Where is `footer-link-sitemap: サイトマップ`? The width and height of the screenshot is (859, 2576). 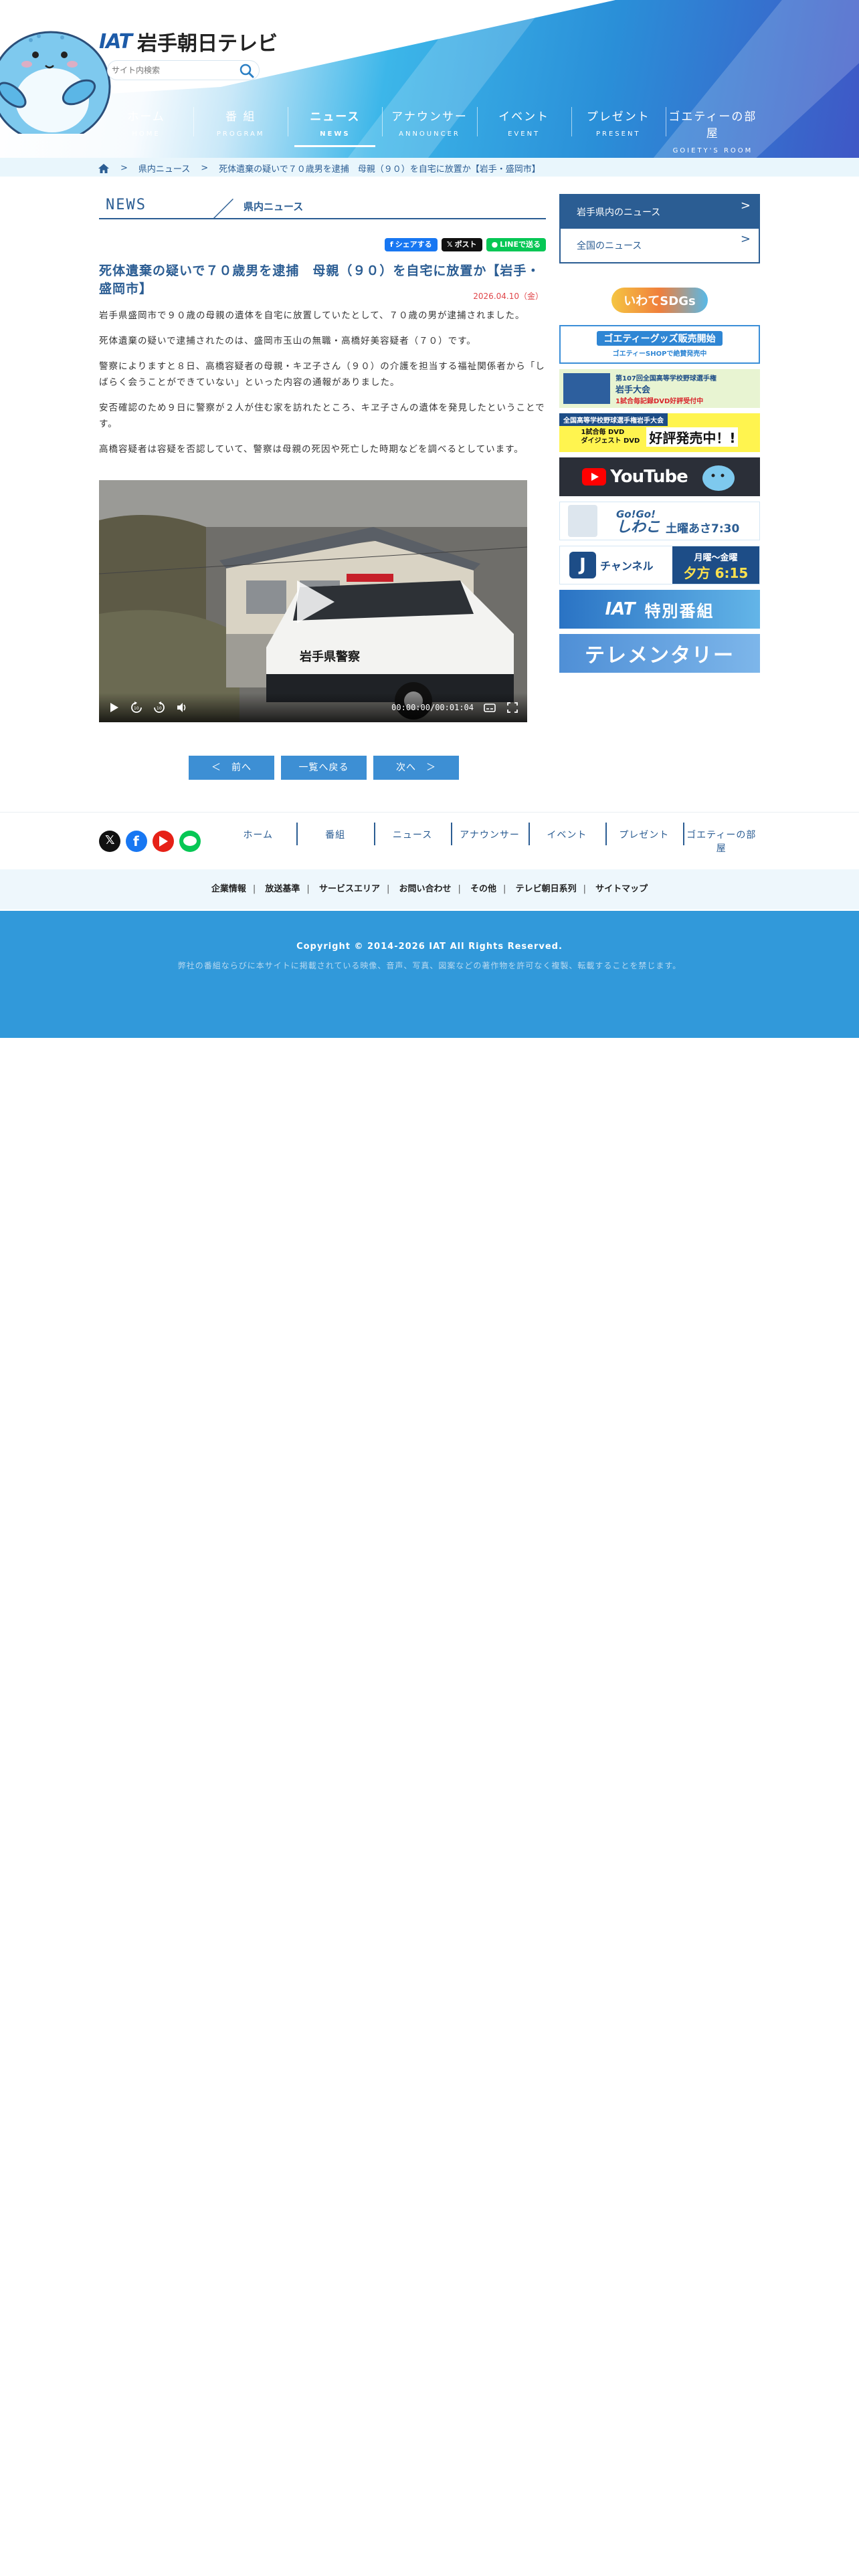 footer-link-sitemap: サイトマップ is located at coordinates (622, 889).